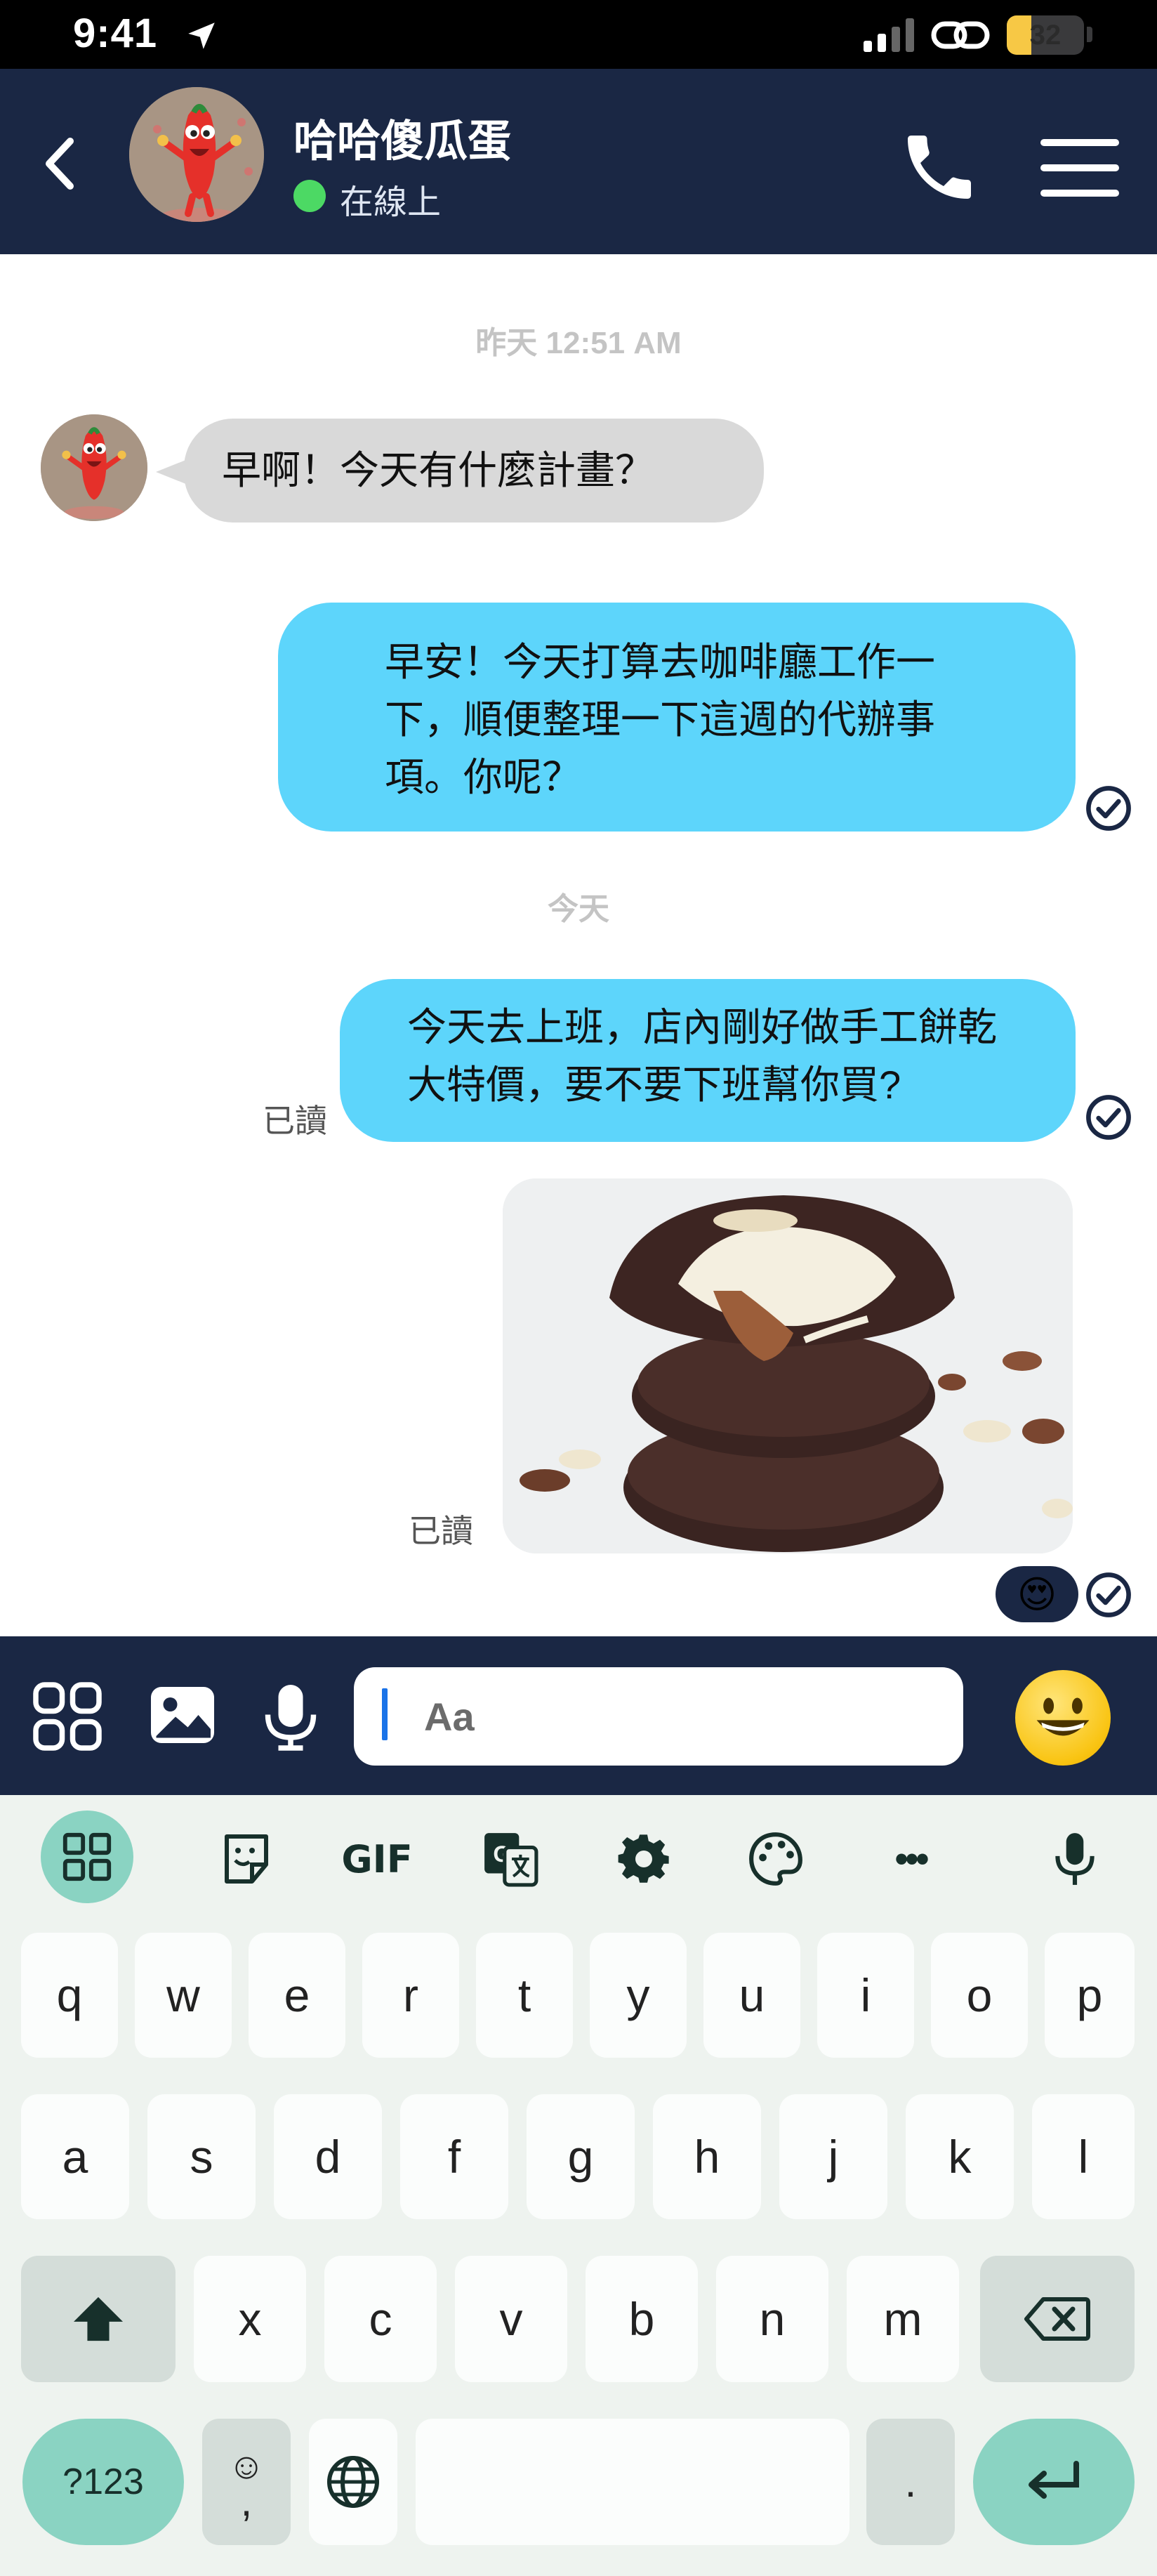 The height and width of the screenshot is (2576, 1157). Describe the element at coordinates (638, 1996) in the screenshot. I see `key-y: y` at that location.